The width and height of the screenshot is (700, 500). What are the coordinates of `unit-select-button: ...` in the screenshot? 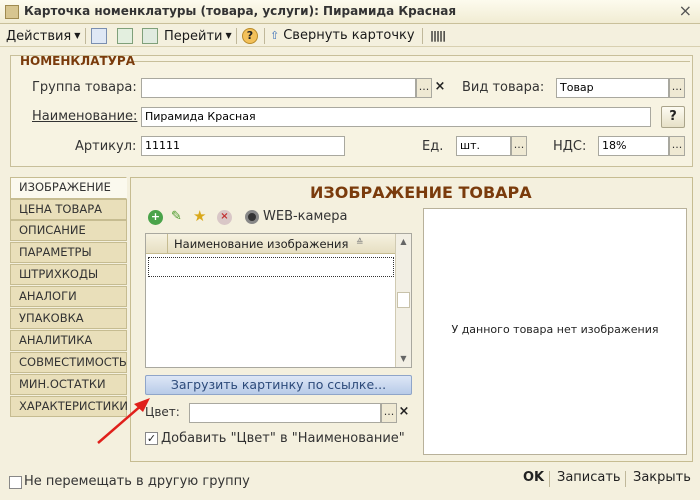 It's located at (519, 146).